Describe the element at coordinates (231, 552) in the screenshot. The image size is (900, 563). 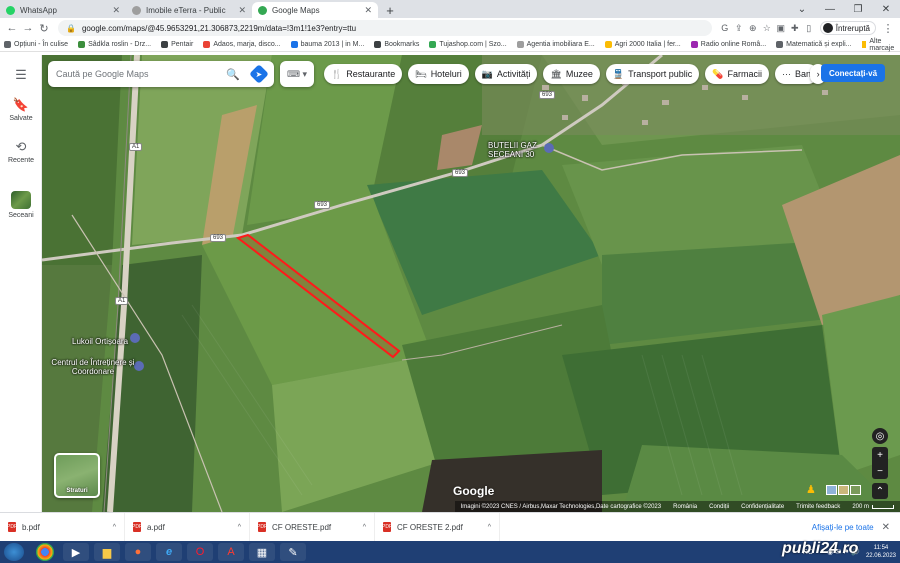
I see `acrobat-icon: A` at that location.